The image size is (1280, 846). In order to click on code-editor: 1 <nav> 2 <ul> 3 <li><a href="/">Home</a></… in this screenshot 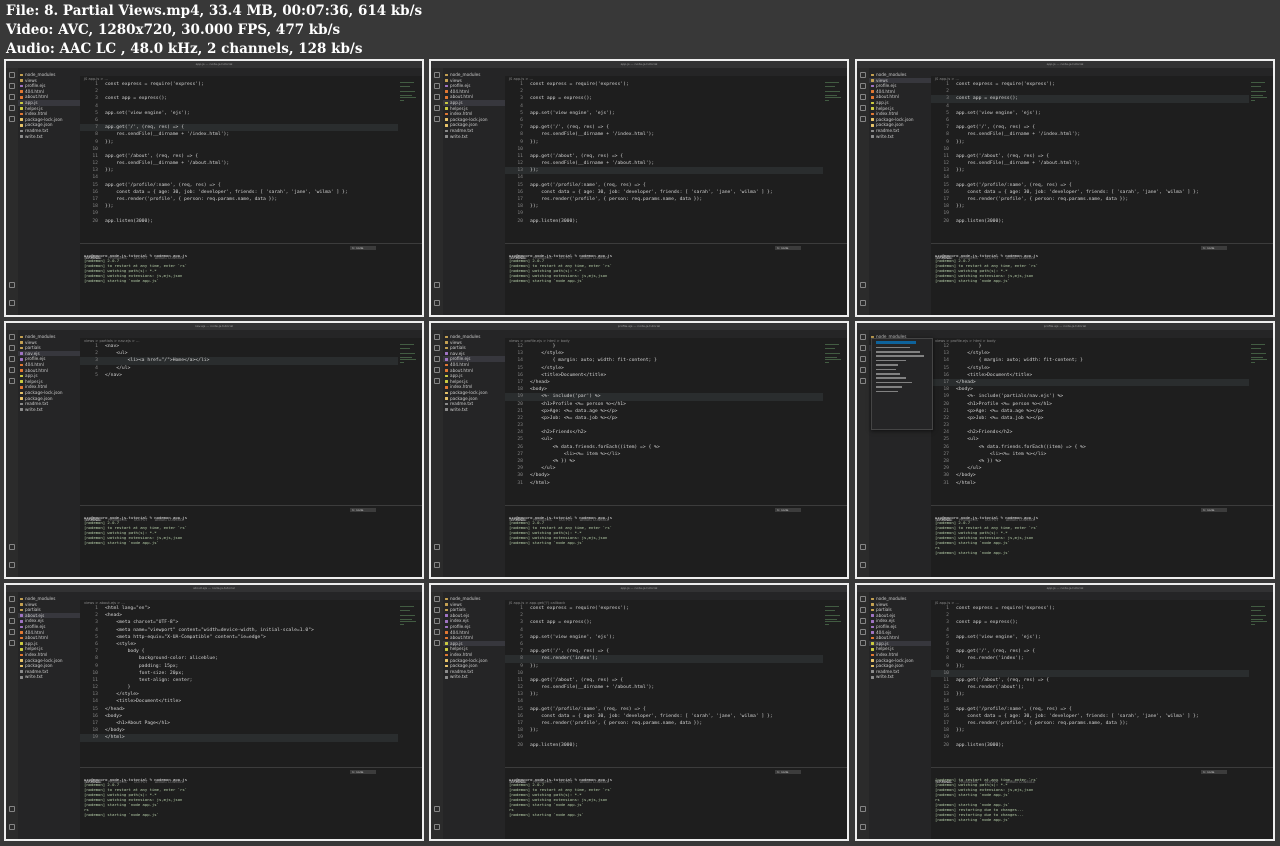, I will do `click(239, 423)`.